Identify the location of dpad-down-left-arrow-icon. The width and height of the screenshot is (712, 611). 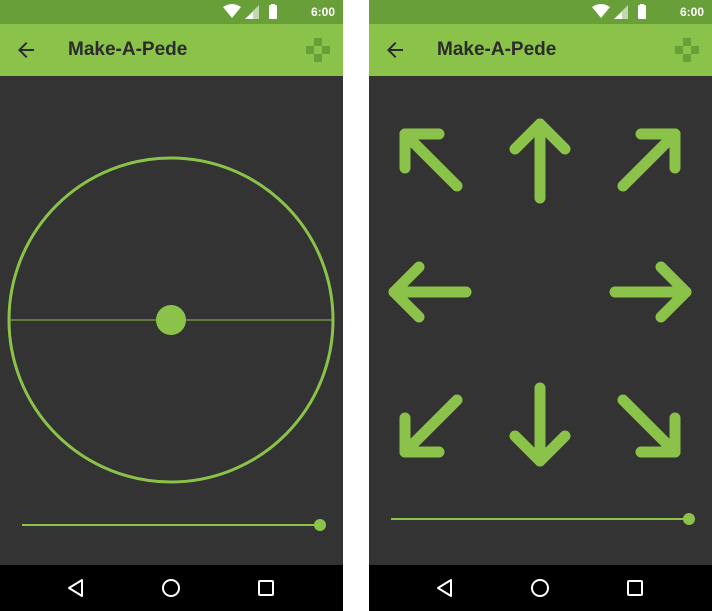
(431, 426).